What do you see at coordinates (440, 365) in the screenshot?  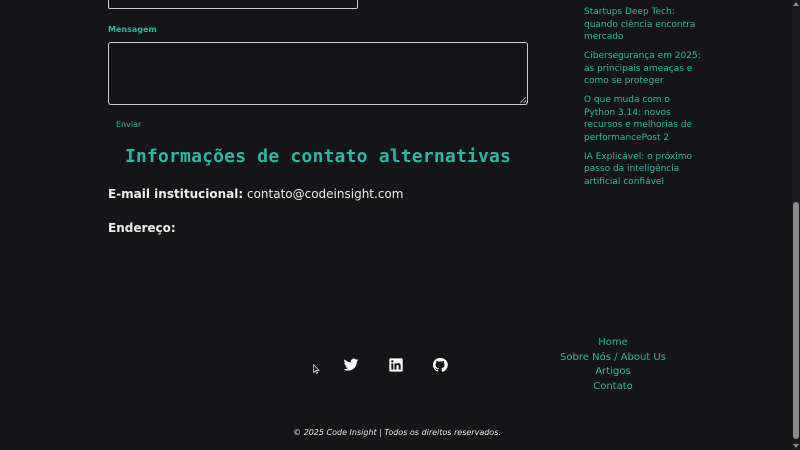 I see `github-icon` at bounding box center [440, 365].